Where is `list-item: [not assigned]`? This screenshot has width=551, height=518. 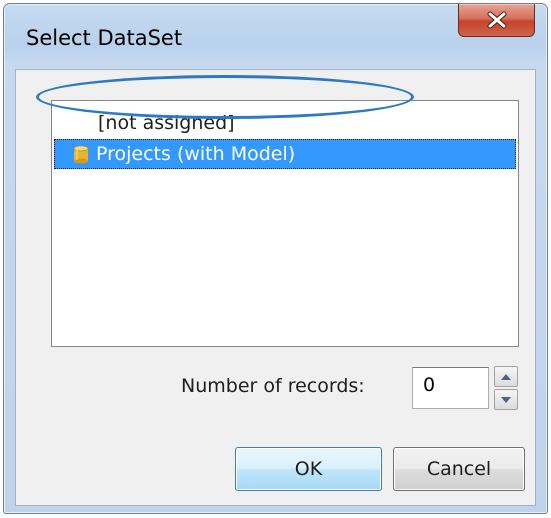 list-item: [not assigned] is located at coordinates (285, 124).